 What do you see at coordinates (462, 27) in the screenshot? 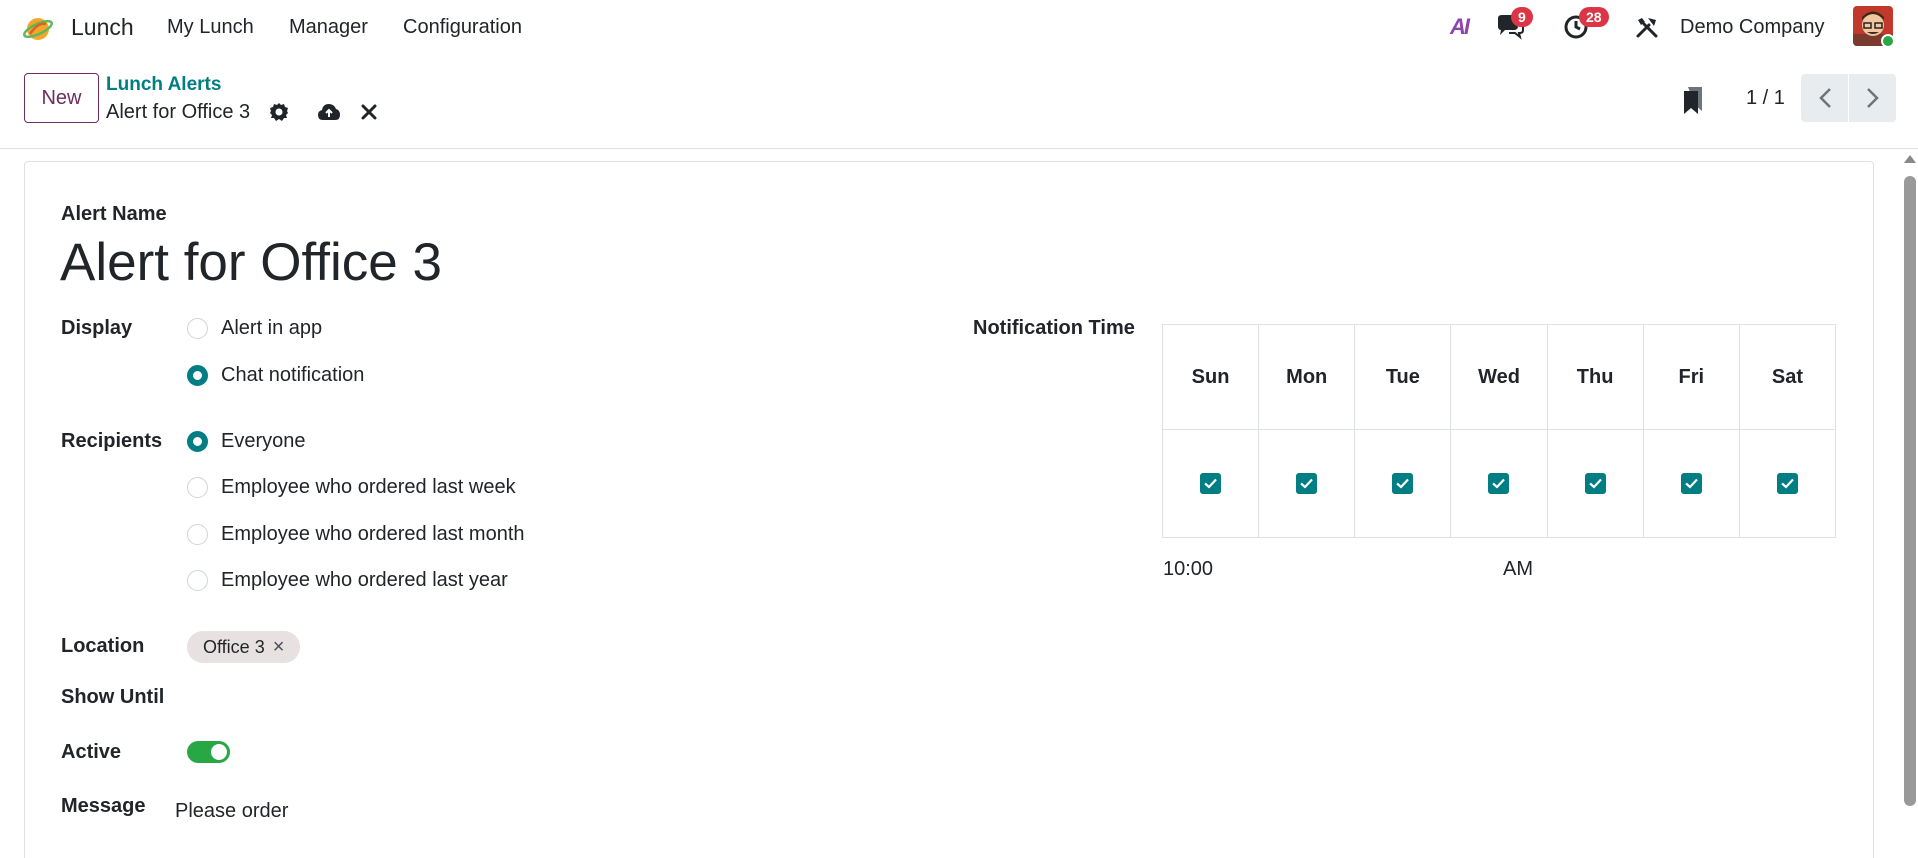
I see `menu-configuration: Configuration` at bounding box center [462, 27].